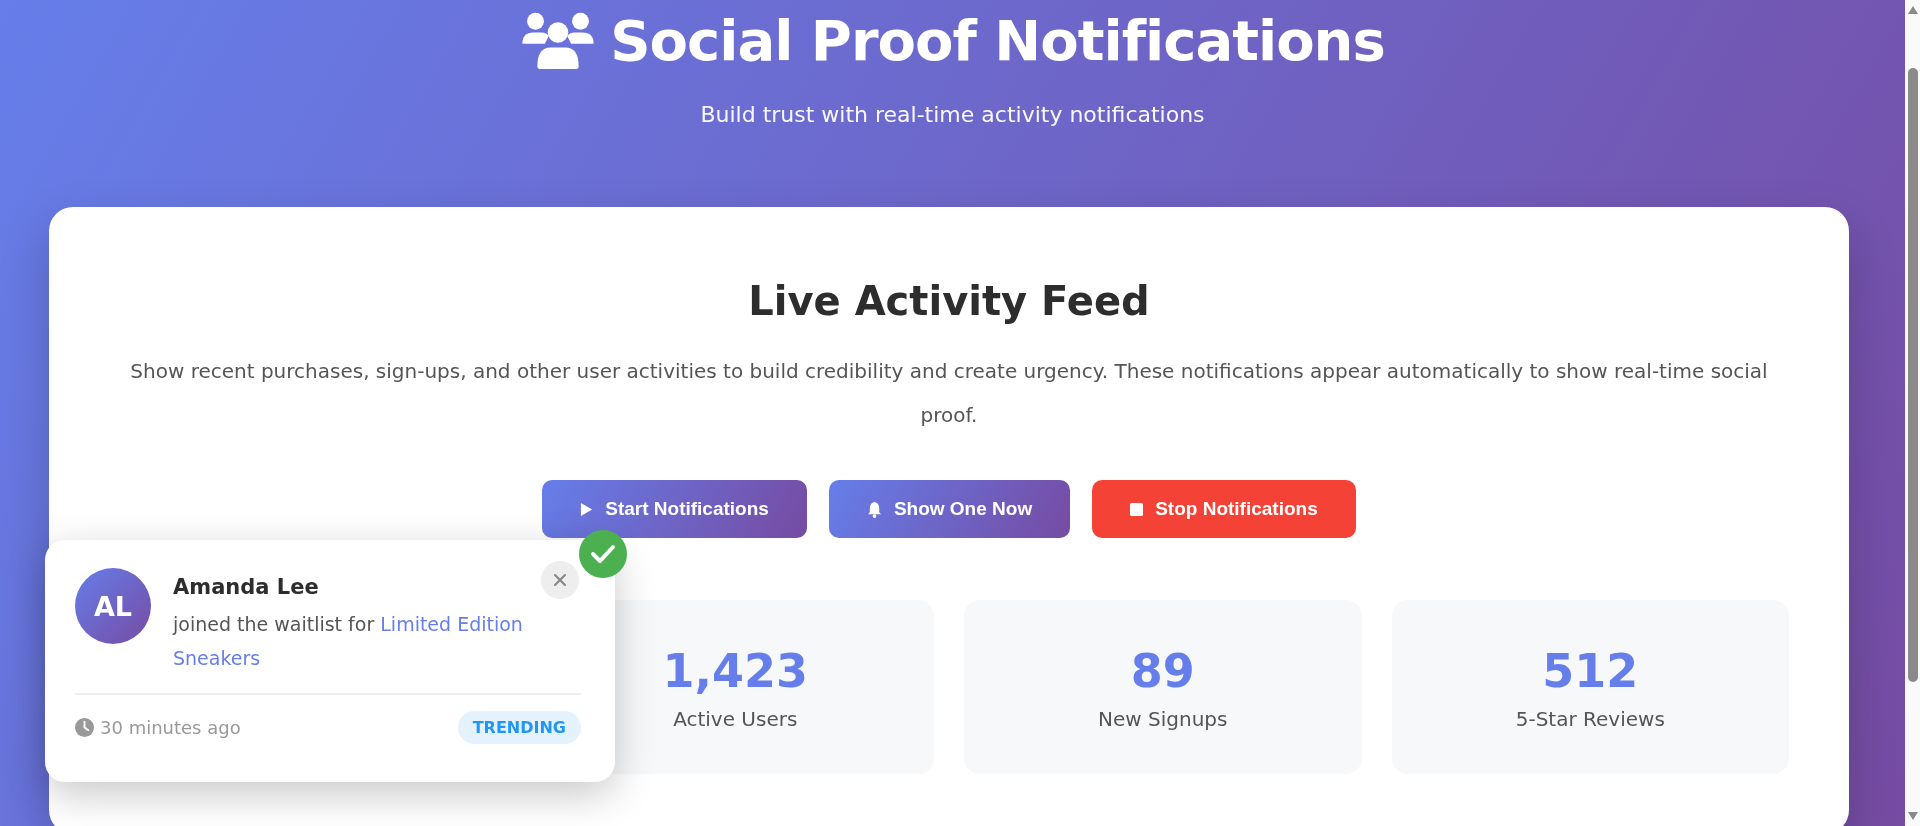 This screenshot has width=1920, height=826. I want to click on stop-icon, so click(1137, 509).